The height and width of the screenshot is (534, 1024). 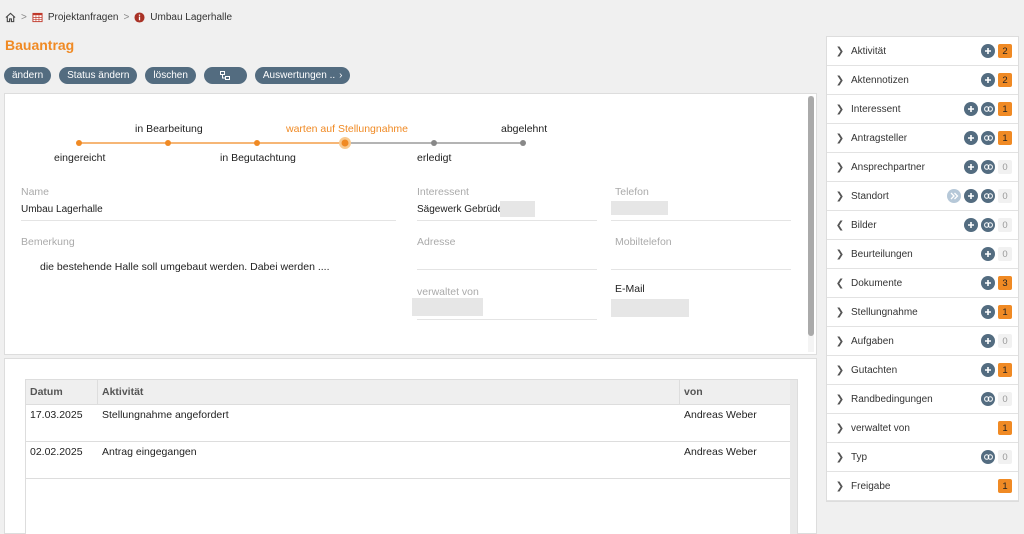 What do you see at coordinates (208, 220) in the screenshot?
I see `name-underline` at bounding box center [208, 220].